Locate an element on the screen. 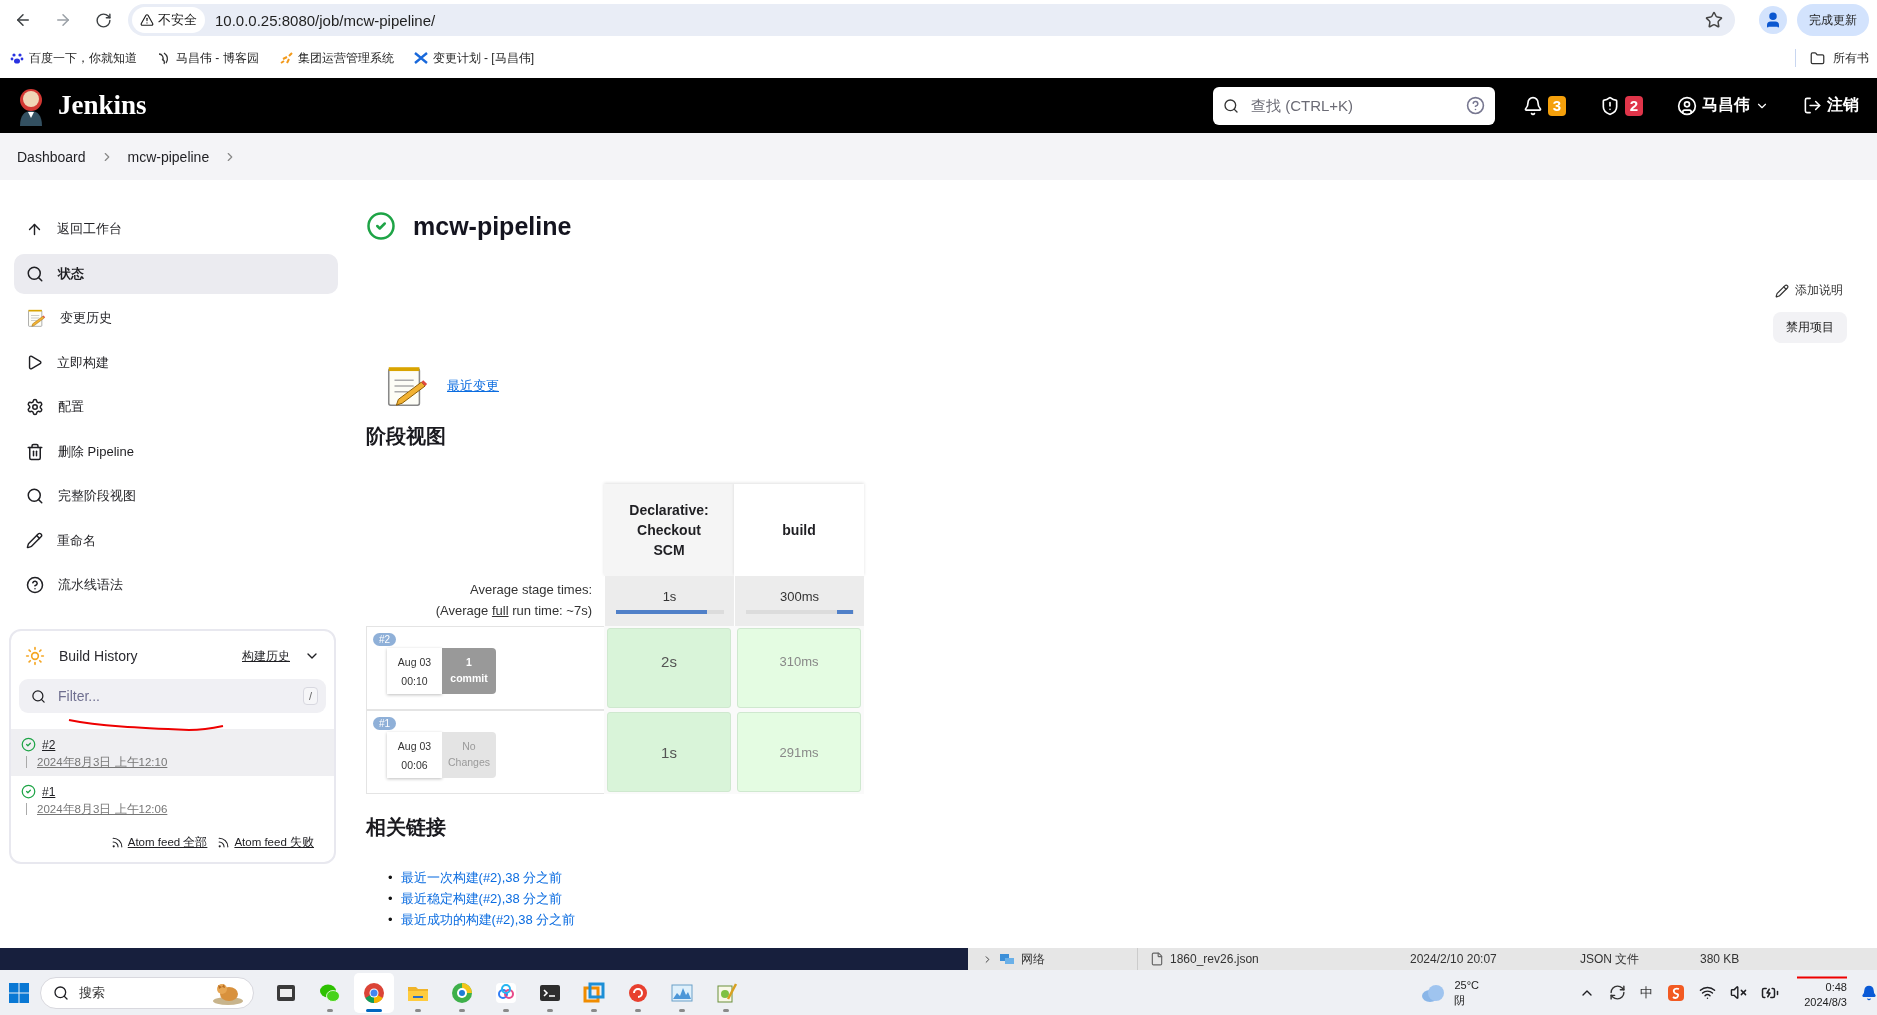  browser-icon is located at coordinates (374, 992).